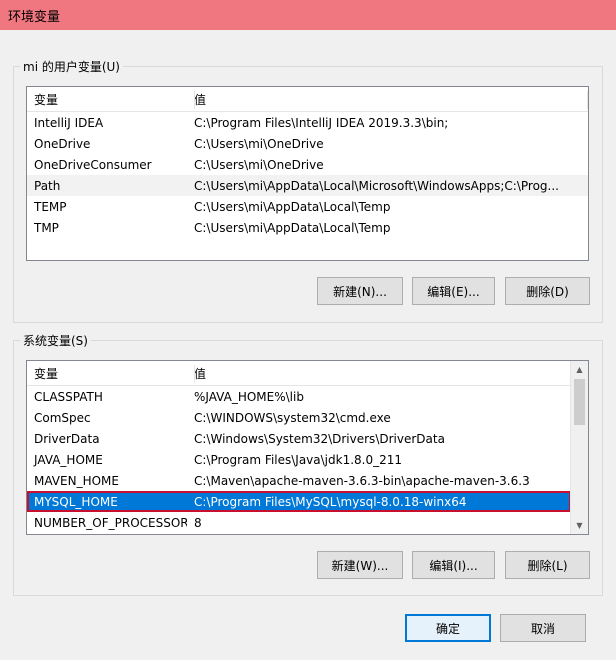  What do you see at coordinates (579, 369) in the screenshot?
I see `scroll-up-arrow-icon: ▲` at bounding box center [579, 369].